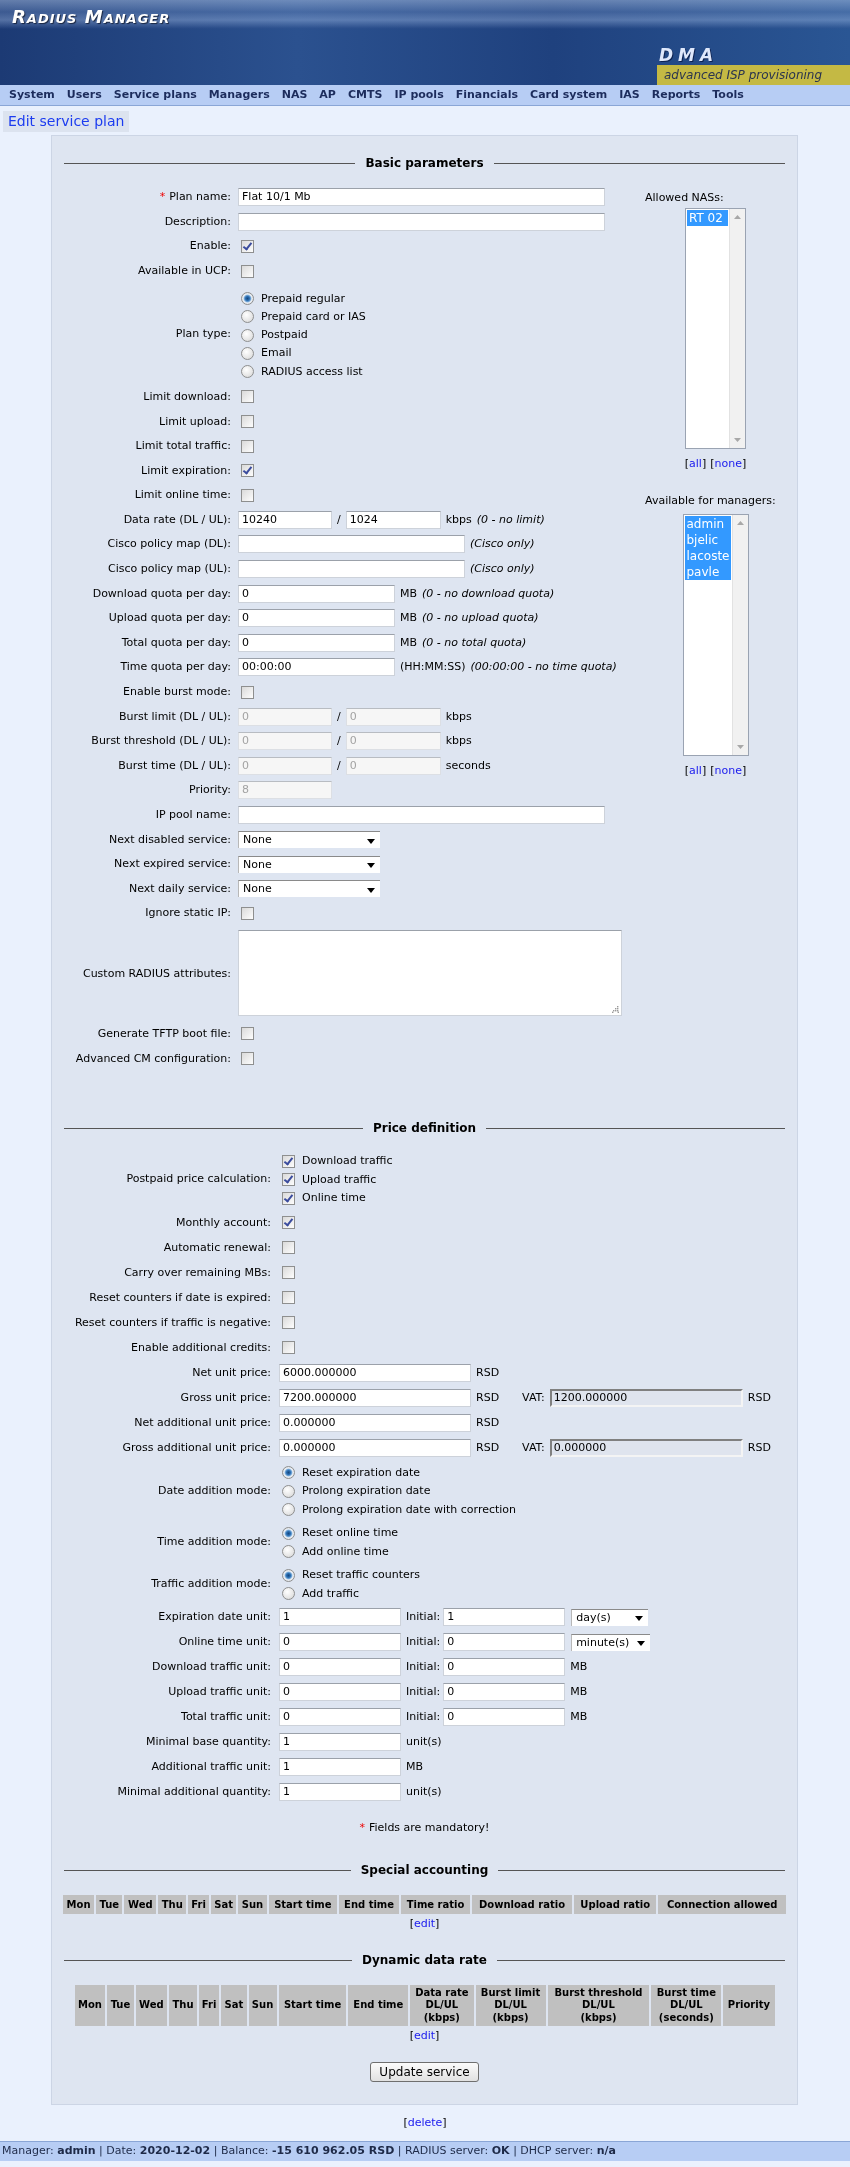 This screenshot has height=2167, width=850. What do you see at coordinates (316, 667) in the screenshot?
I see `input-field: 00:00:00` at bounding box center [316, 667].